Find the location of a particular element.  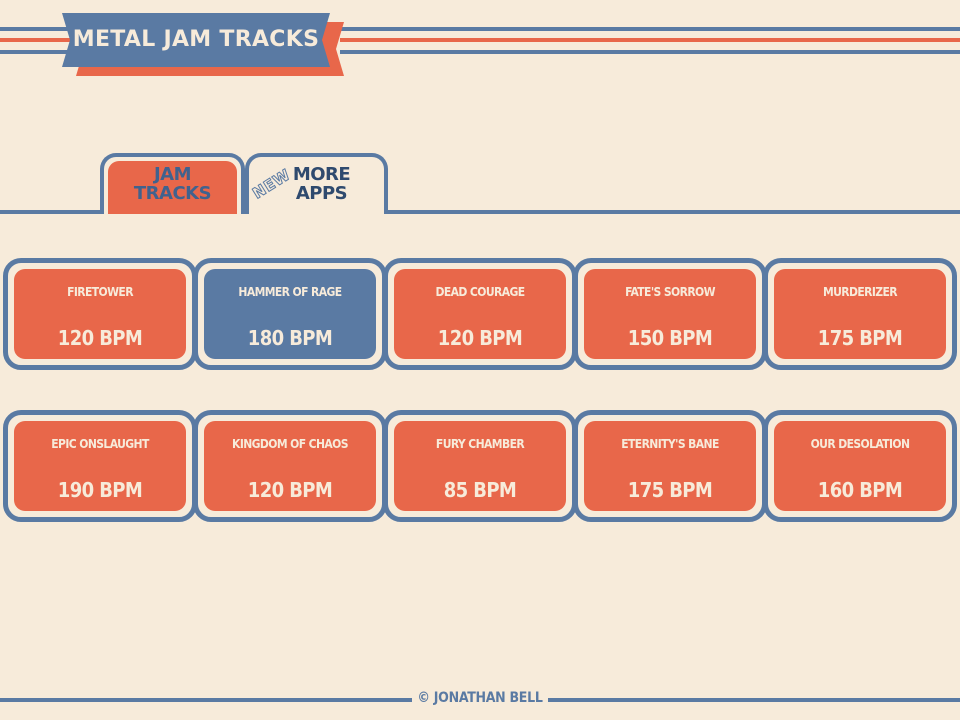

track-button-face: FIRETOWER 120 BPM is located at coordinates (100, 314).